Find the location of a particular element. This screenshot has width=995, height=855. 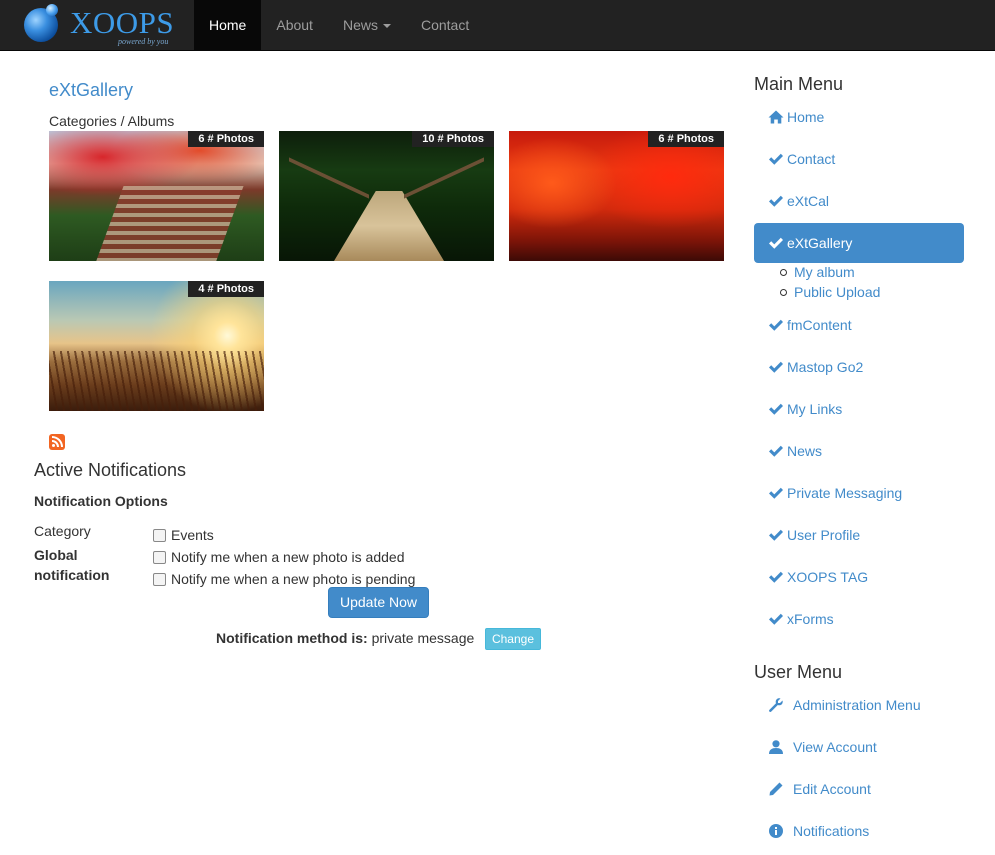

submenu-label: My album is located at coordinates (824, 272).